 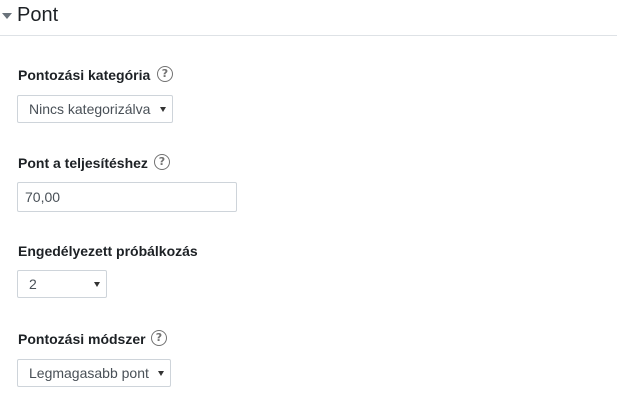 What do you see at coordinates (108, 251) in the screenshot?
I see `attempts-allowed-label: Engedélyezett próbálkozás` at bounding box center [108, 251].